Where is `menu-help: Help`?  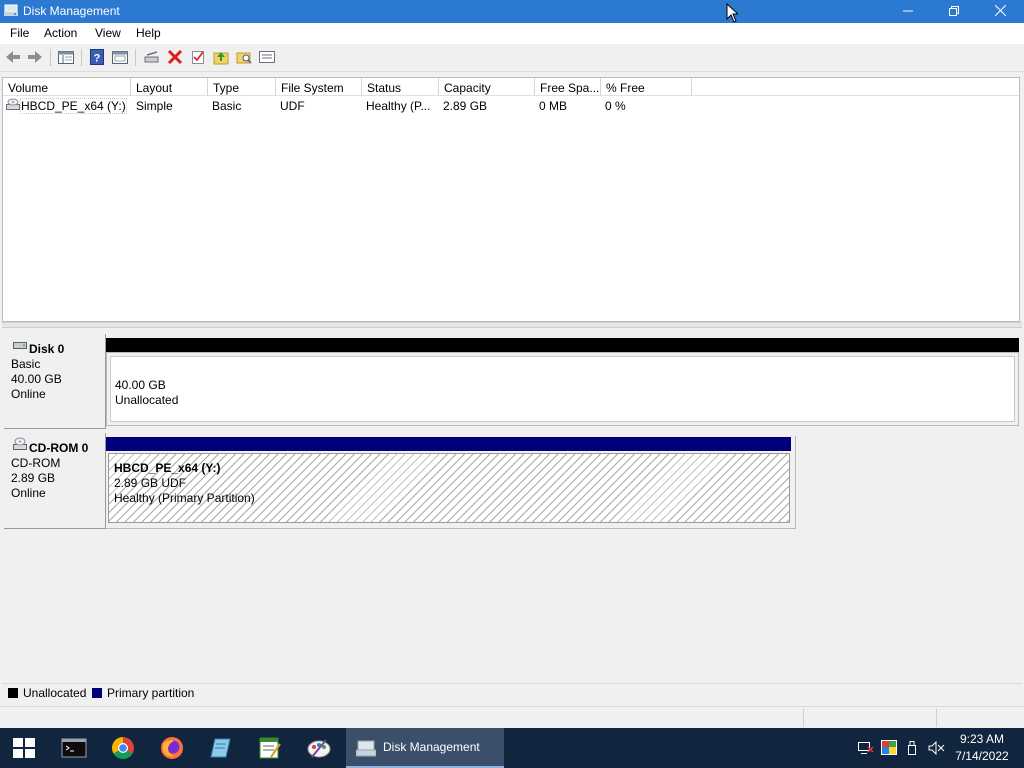
menu-help: Help is located at coordinates (148, 33).